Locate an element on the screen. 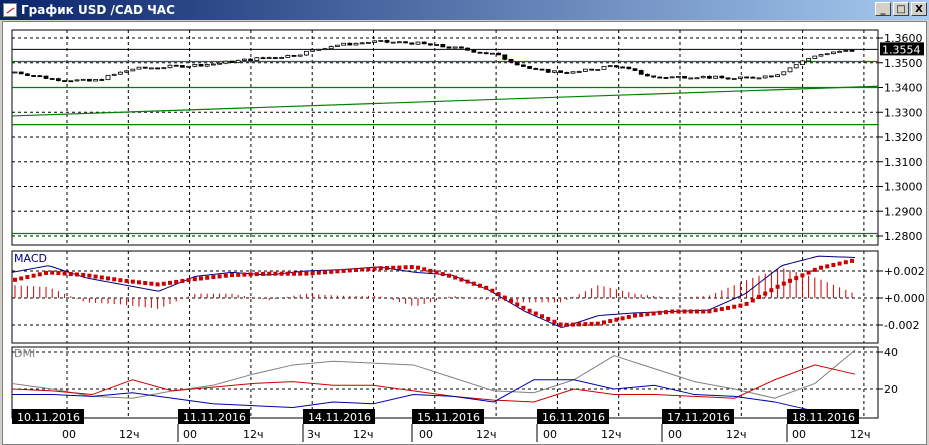 The width and height of the screenshot is (929, 445). price-tick-label: 1.3400 is located at coordinates (903, 88).